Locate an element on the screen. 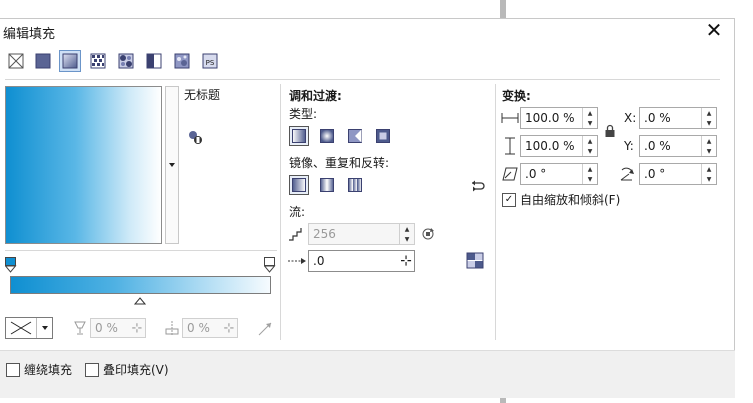 The image size is (753, 403). blend-heading: 调和过渡: is located at coordinates (315, 96).